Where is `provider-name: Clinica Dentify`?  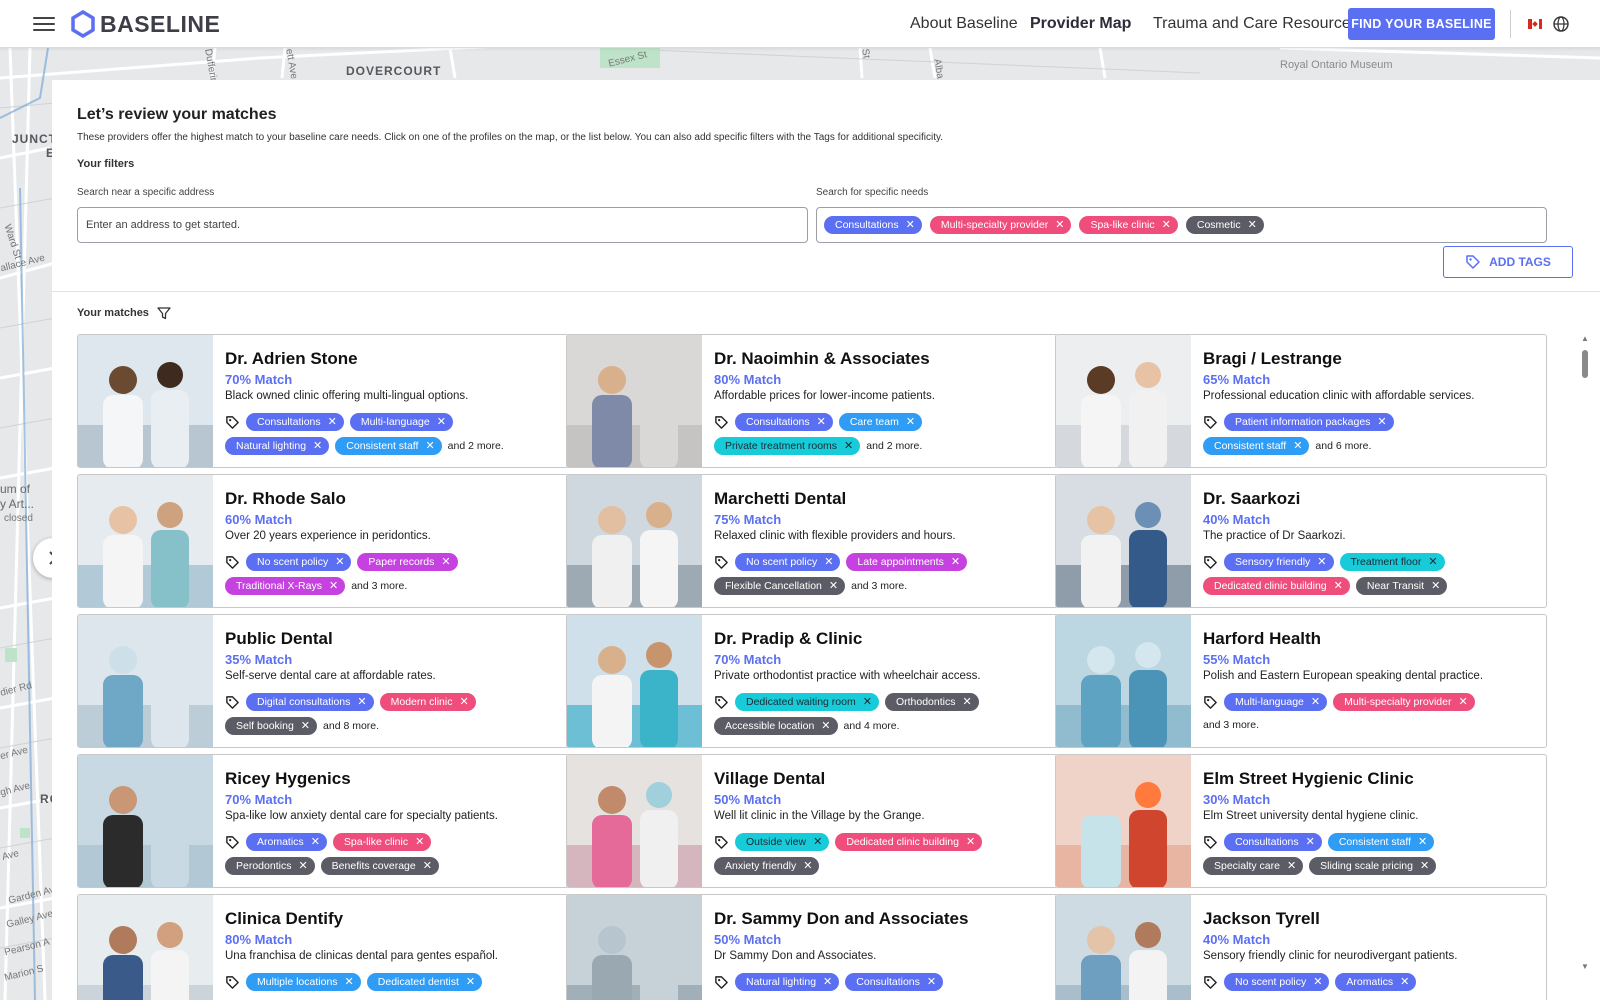
provider-name: Clinica Dentify is located at coordinates (284, 919).